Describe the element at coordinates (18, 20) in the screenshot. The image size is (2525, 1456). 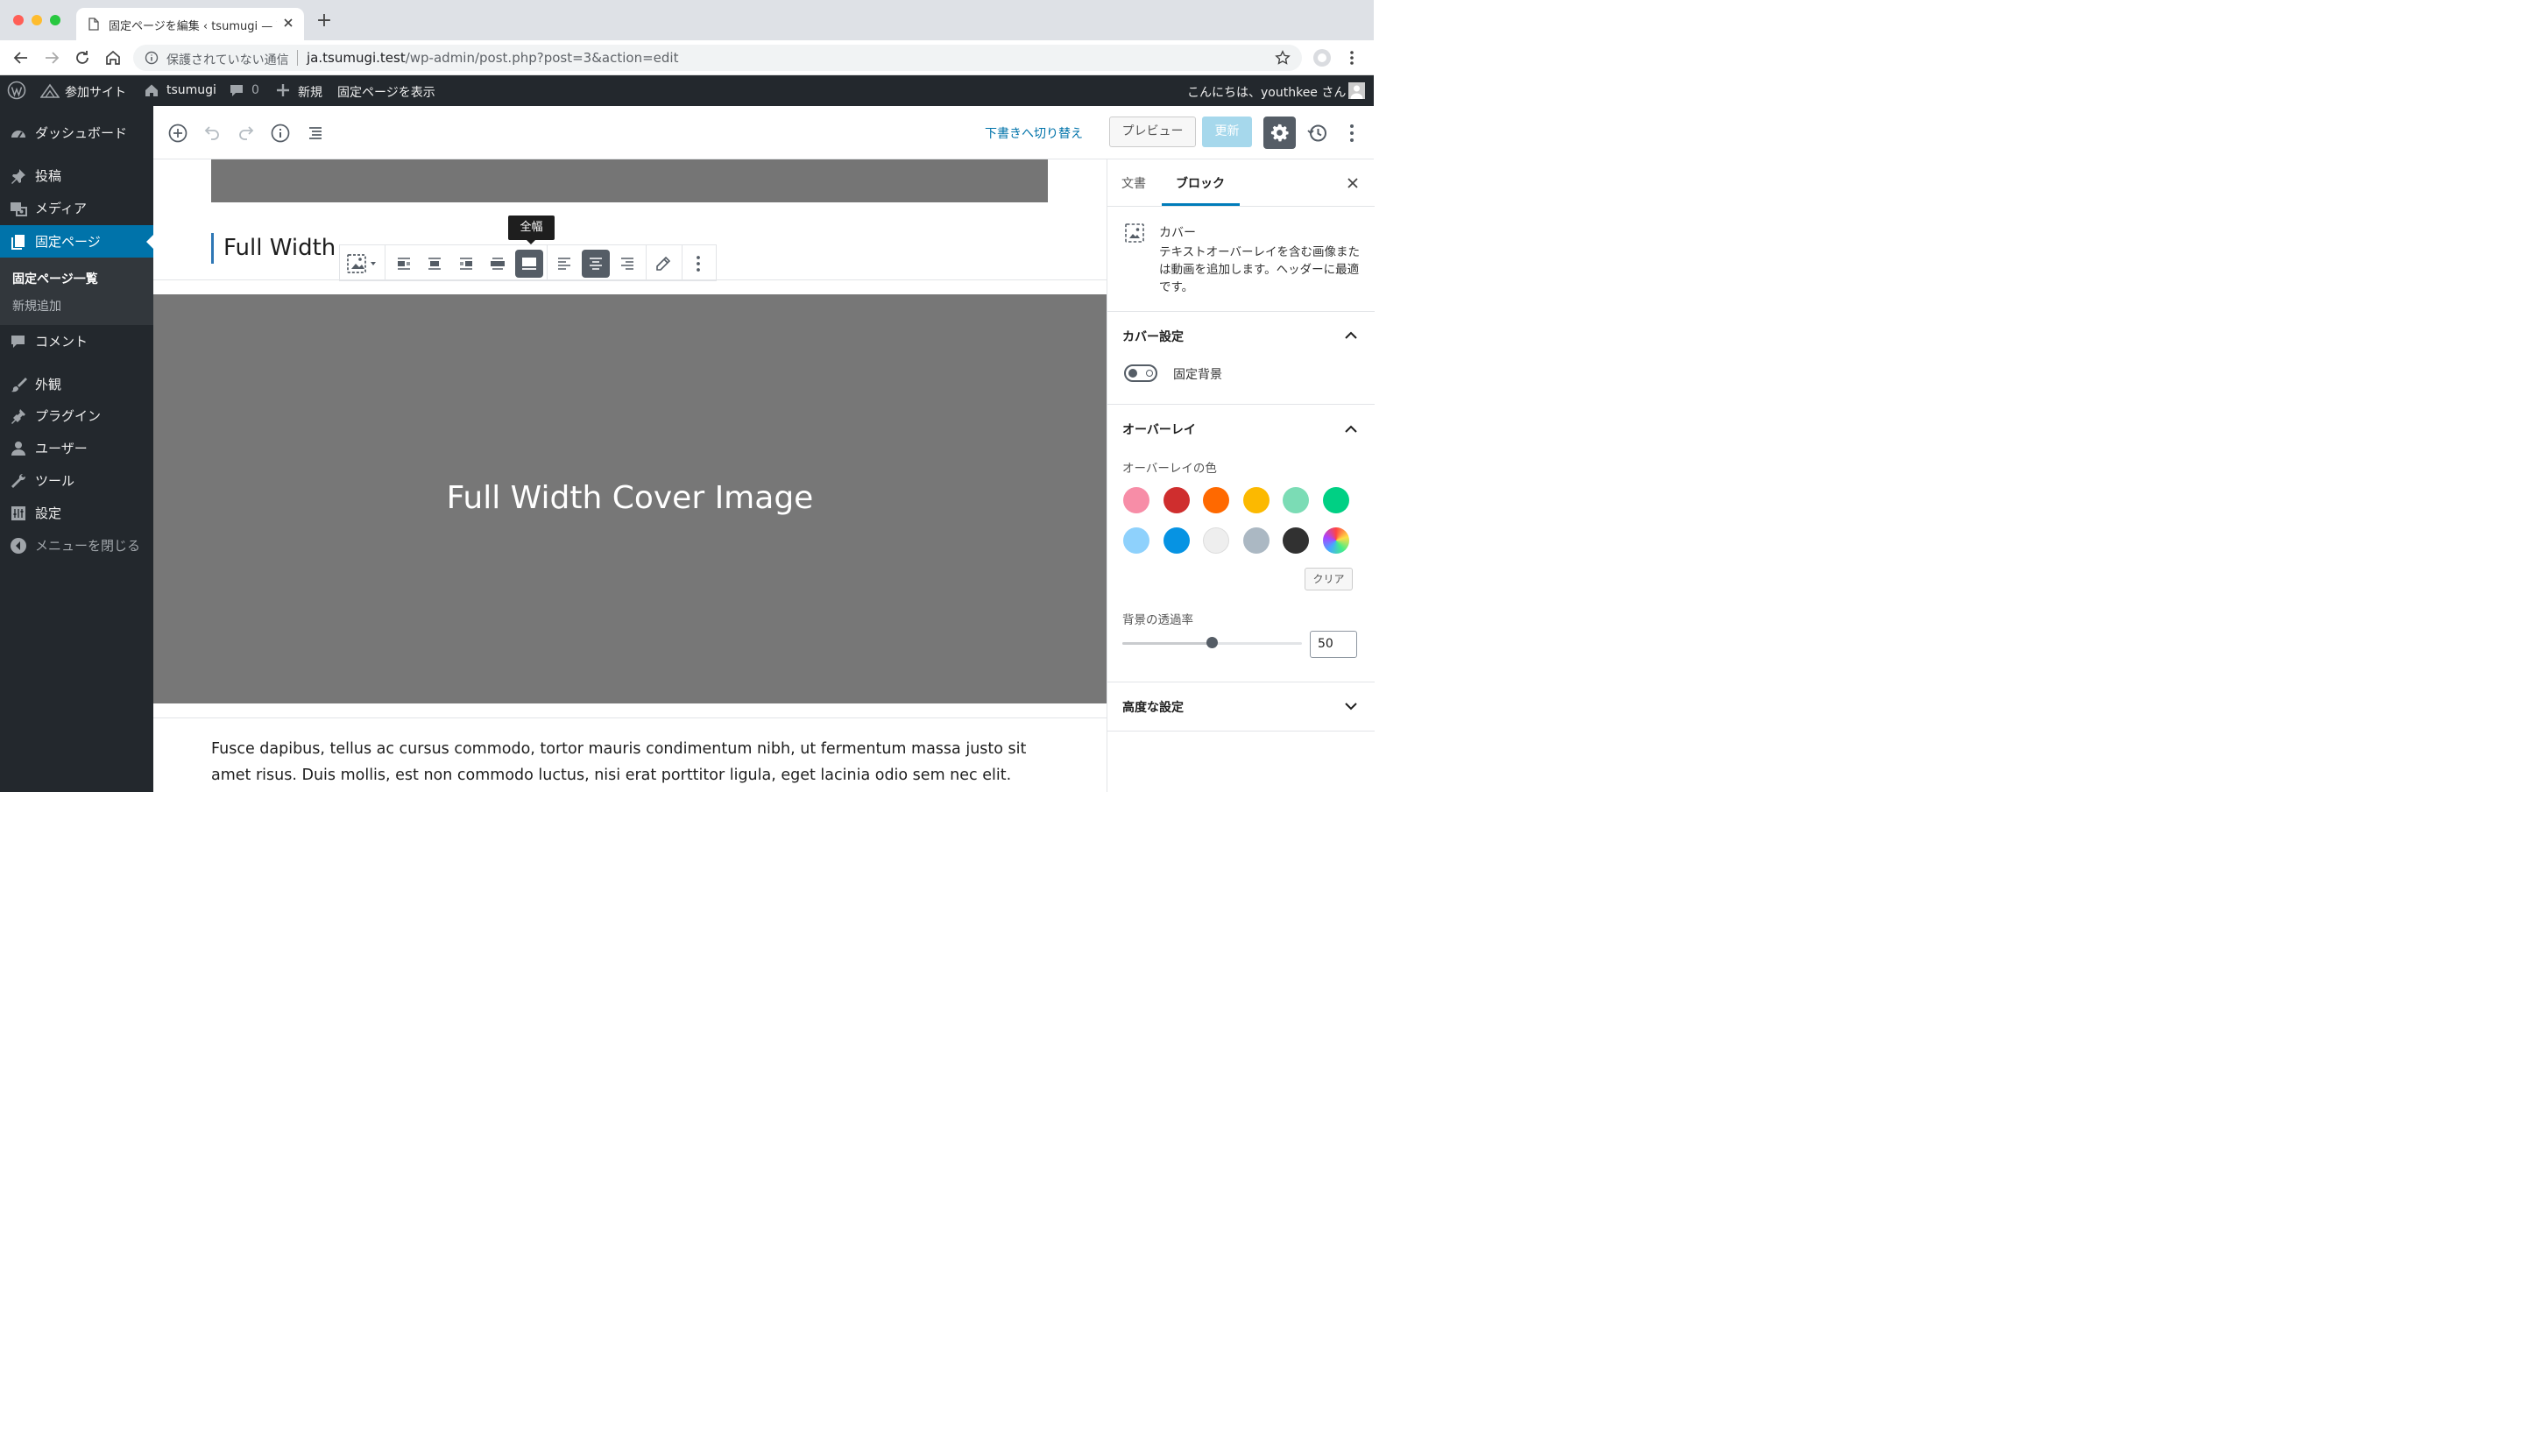
I see `close-window-button` at that location.